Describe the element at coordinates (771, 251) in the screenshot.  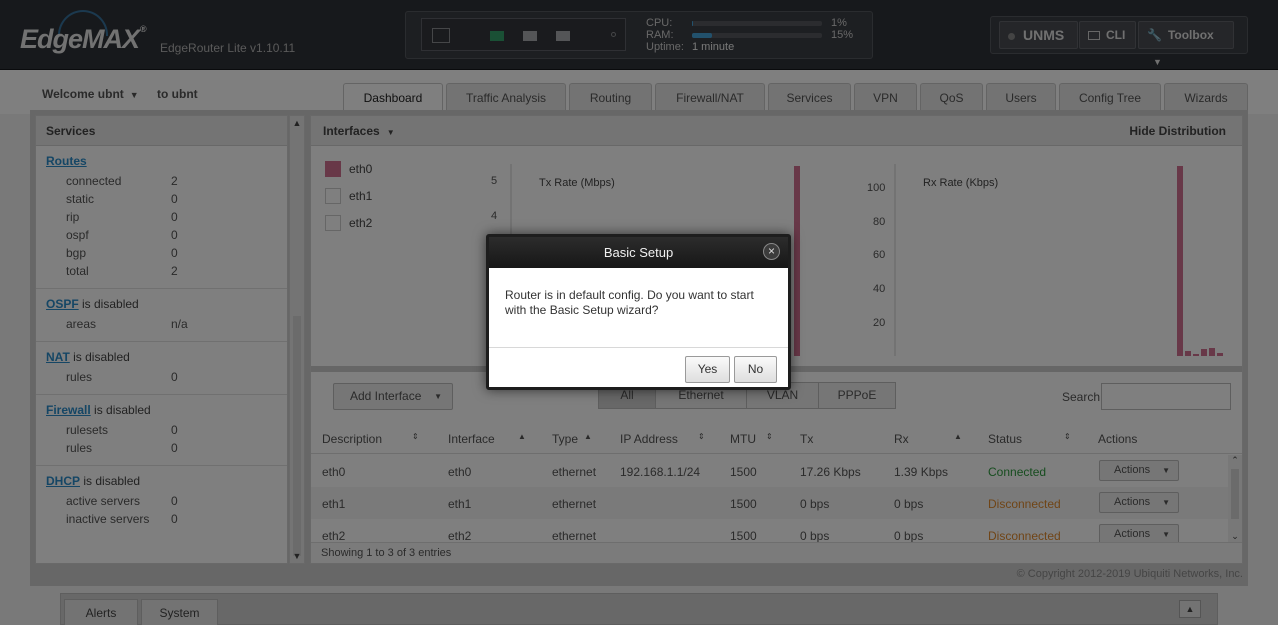
I see `close-icon: ×` at that location.